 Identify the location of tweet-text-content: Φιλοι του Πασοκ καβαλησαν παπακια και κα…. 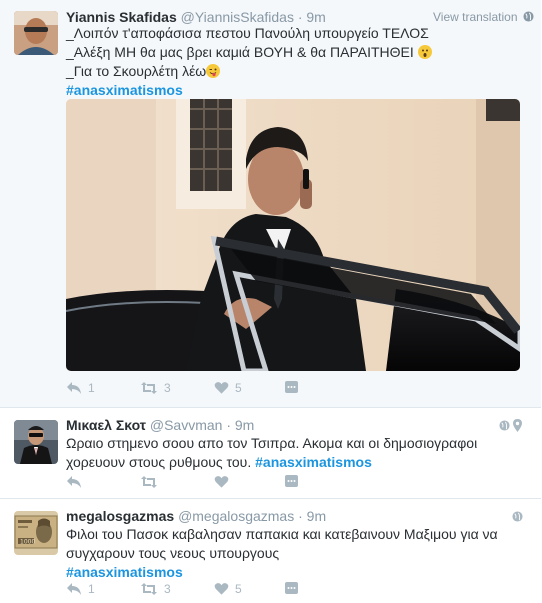
(282, 543).